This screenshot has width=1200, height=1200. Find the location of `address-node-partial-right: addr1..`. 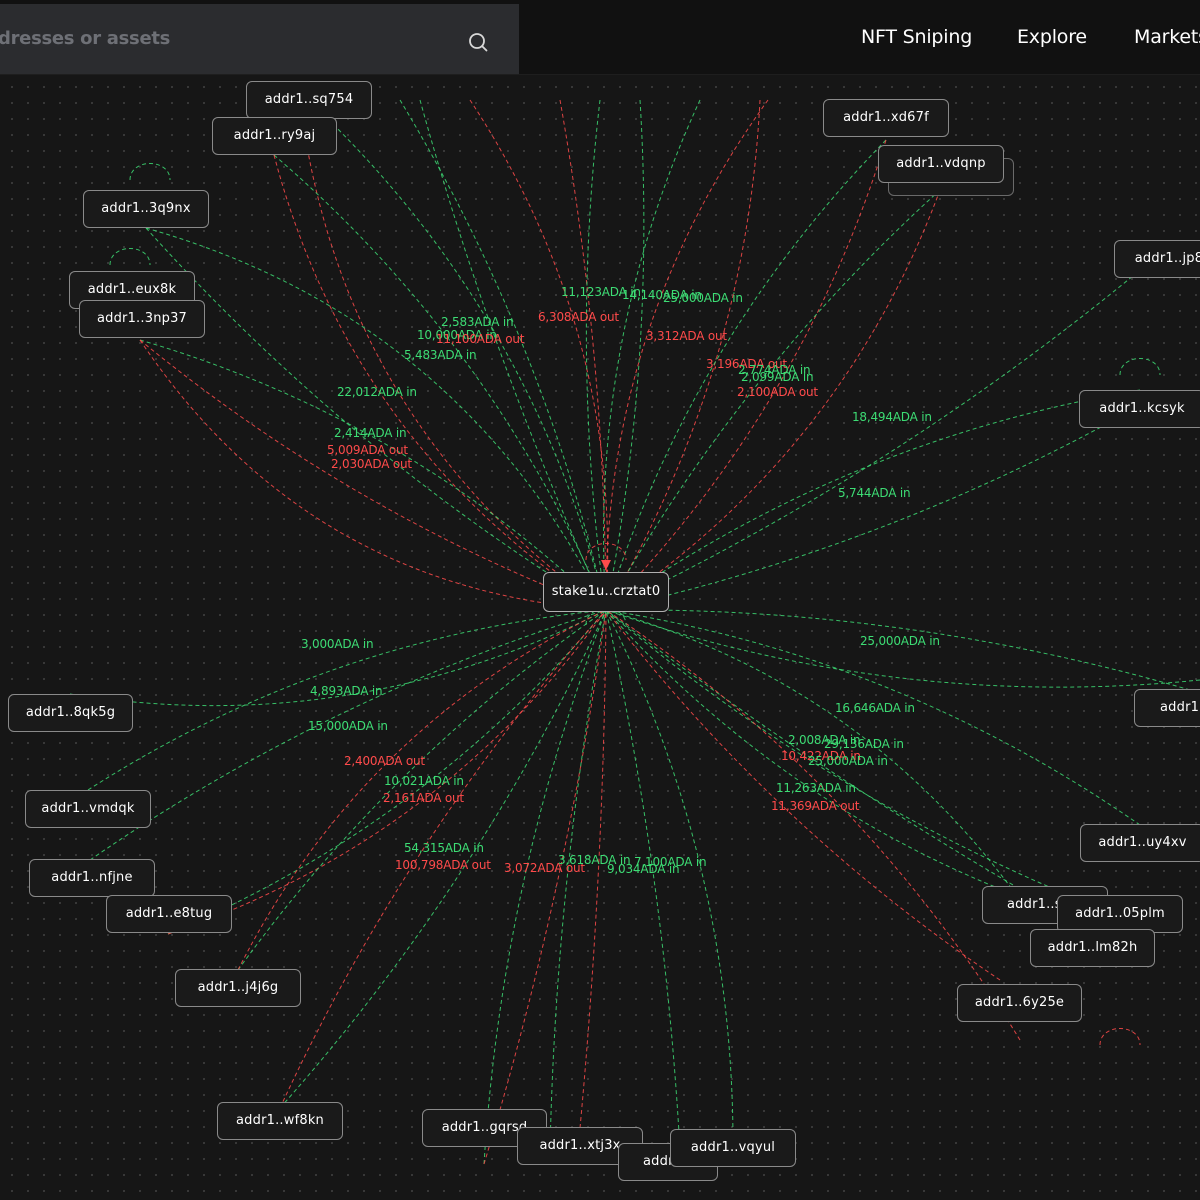

address-node-partial-right: addr1.. is located at coordinates (1167, 708).